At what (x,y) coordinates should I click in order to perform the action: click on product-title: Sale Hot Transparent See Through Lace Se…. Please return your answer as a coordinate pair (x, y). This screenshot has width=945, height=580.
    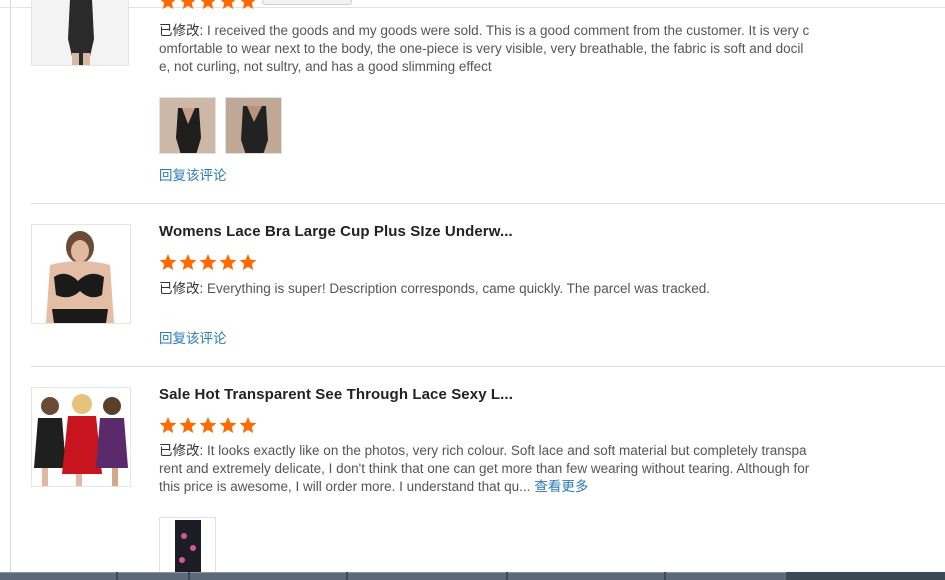
    Looking at the image, I should click on (336, 394).